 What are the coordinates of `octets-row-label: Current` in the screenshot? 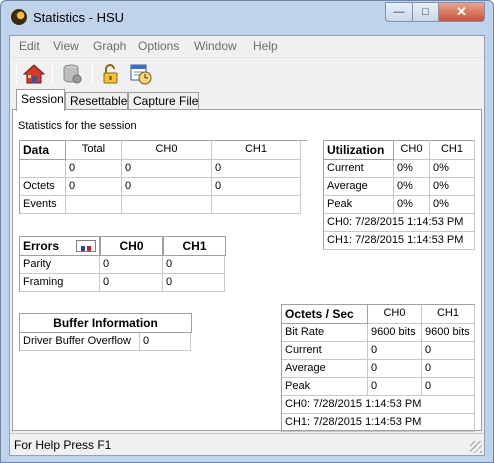 It's located at (325, 351).